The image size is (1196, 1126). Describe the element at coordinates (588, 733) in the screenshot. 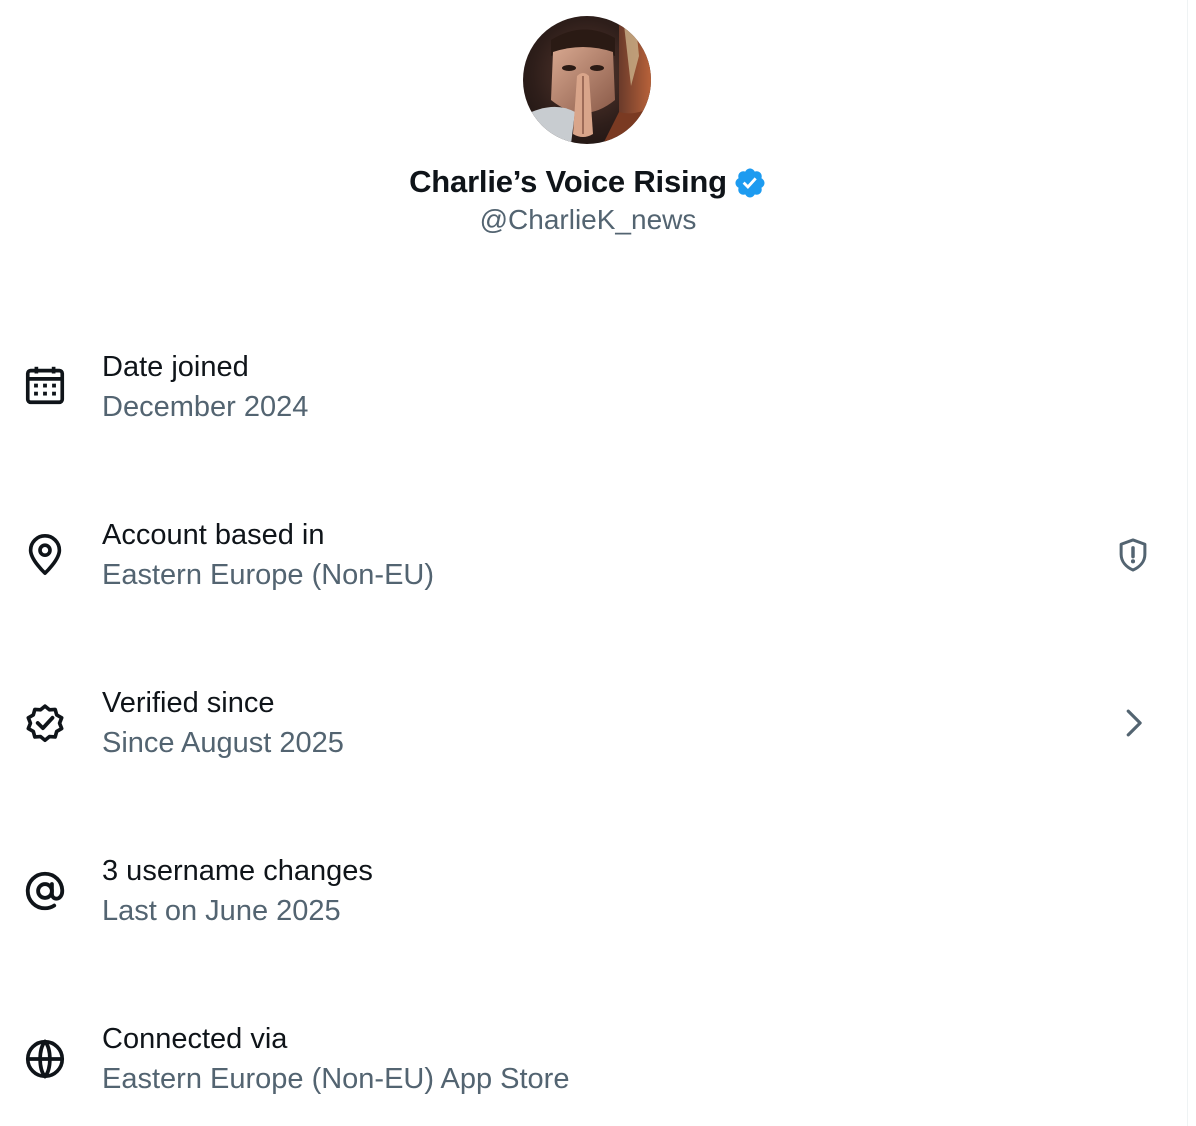

I see `info-row-verified-since: Verified since Since August 2025` at that location.